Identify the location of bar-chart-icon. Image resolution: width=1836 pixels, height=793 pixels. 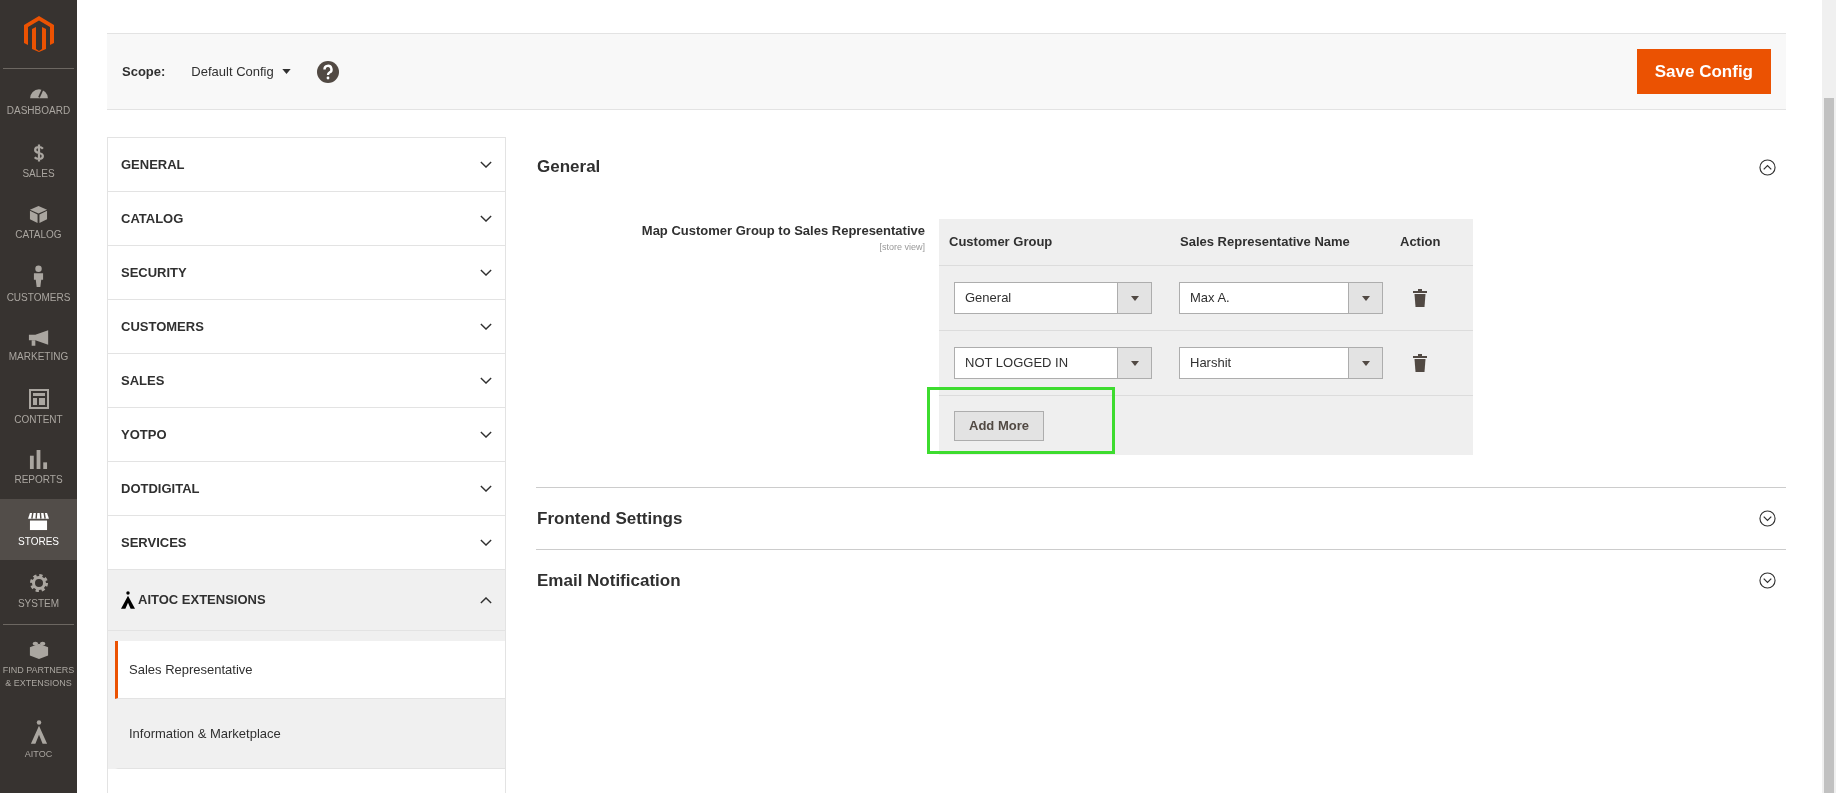
(38, 460).